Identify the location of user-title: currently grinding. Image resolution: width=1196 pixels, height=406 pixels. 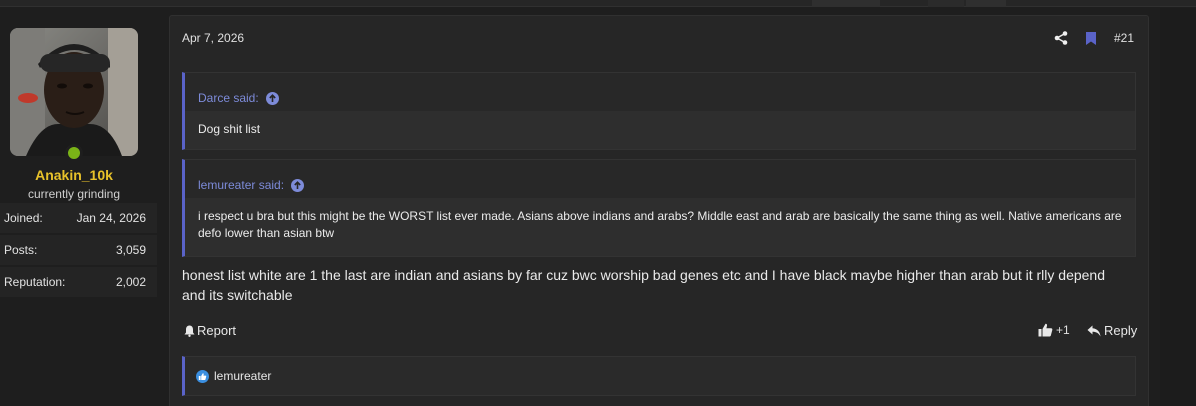
(74, 194).